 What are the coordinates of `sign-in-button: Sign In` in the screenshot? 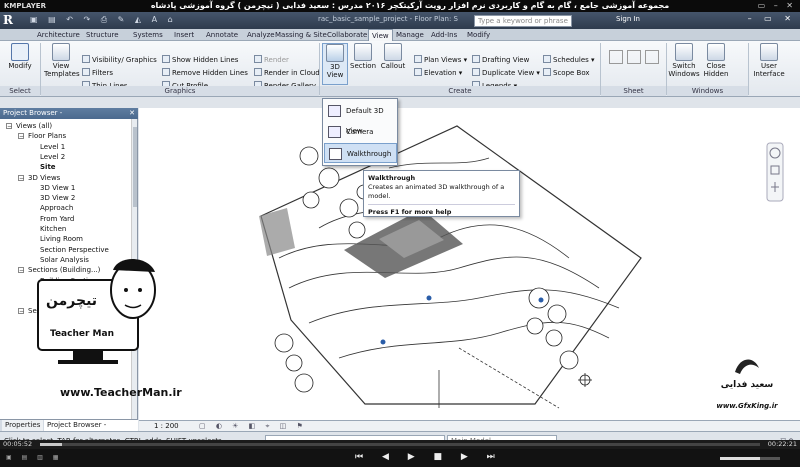 It's located at (628, 19).